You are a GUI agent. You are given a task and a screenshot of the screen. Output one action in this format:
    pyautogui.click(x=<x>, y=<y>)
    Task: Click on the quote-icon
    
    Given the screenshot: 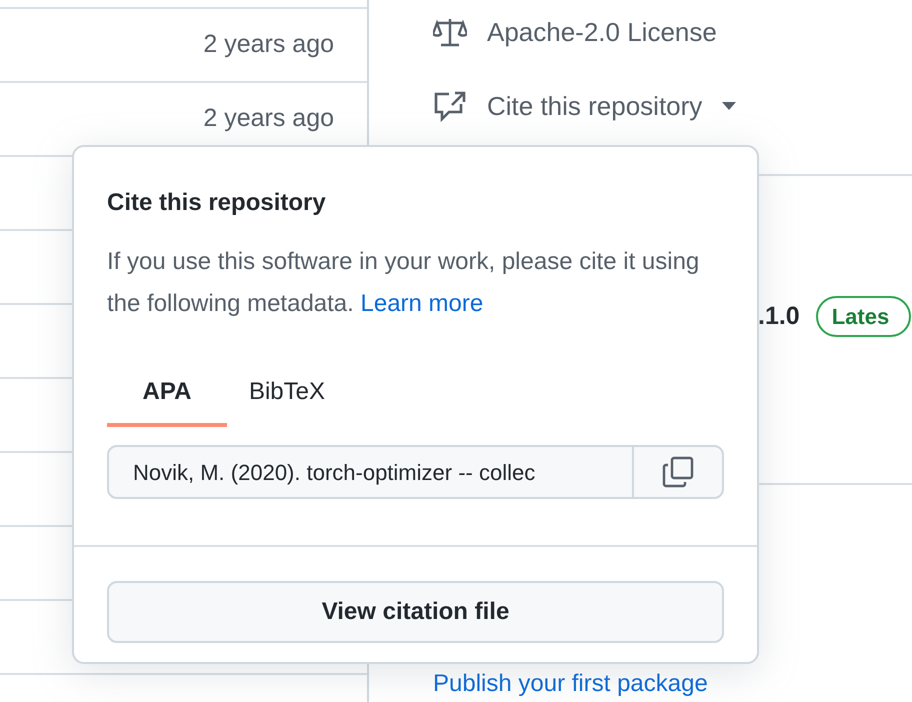 What is the action you would take?
    pyautogui.click(x=450, y=106)
    